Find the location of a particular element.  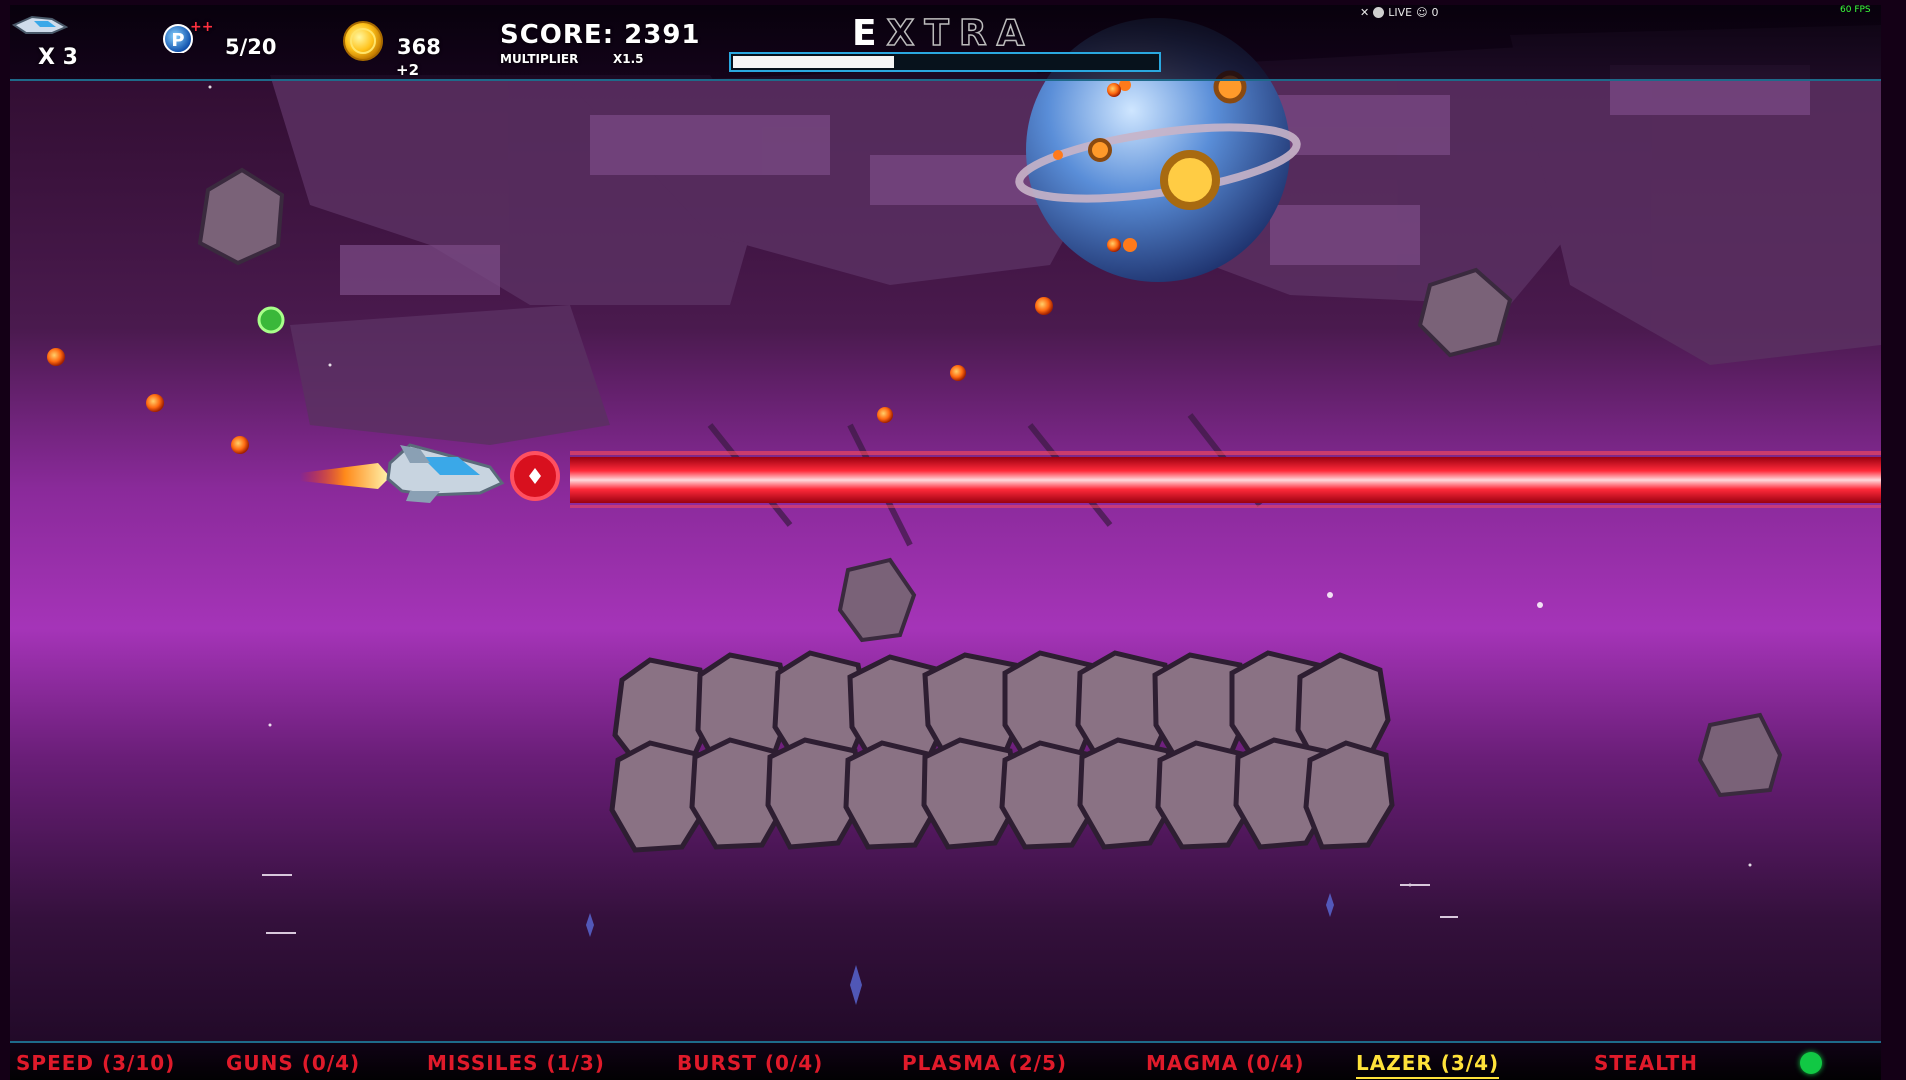

asteroid-wall is located at coordinates (1002, 751).